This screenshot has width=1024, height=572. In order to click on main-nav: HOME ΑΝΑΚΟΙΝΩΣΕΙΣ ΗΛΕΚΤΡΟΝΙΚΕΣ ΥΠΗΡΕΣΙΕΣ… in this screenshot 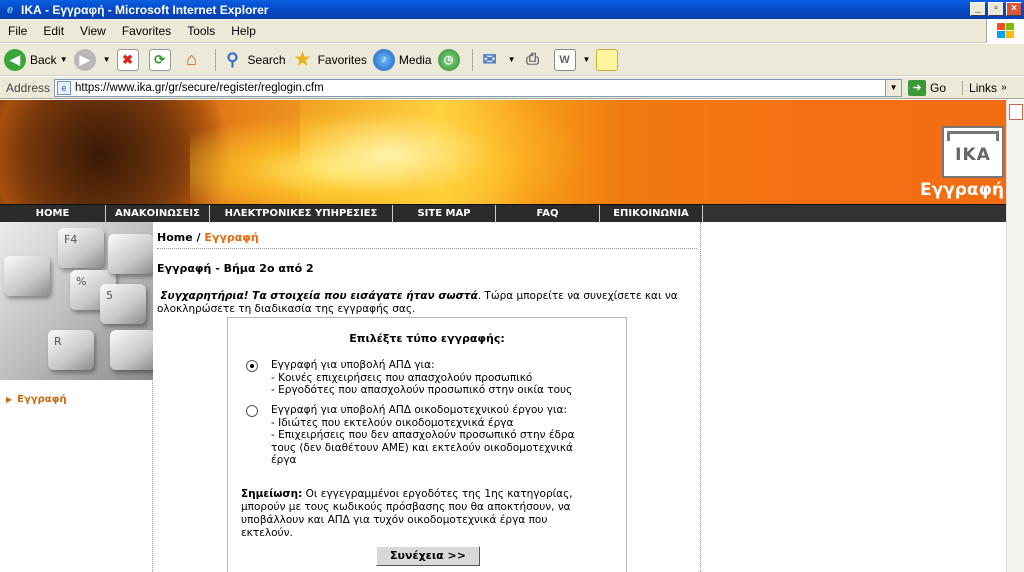, I will do `click(503, 213)`.